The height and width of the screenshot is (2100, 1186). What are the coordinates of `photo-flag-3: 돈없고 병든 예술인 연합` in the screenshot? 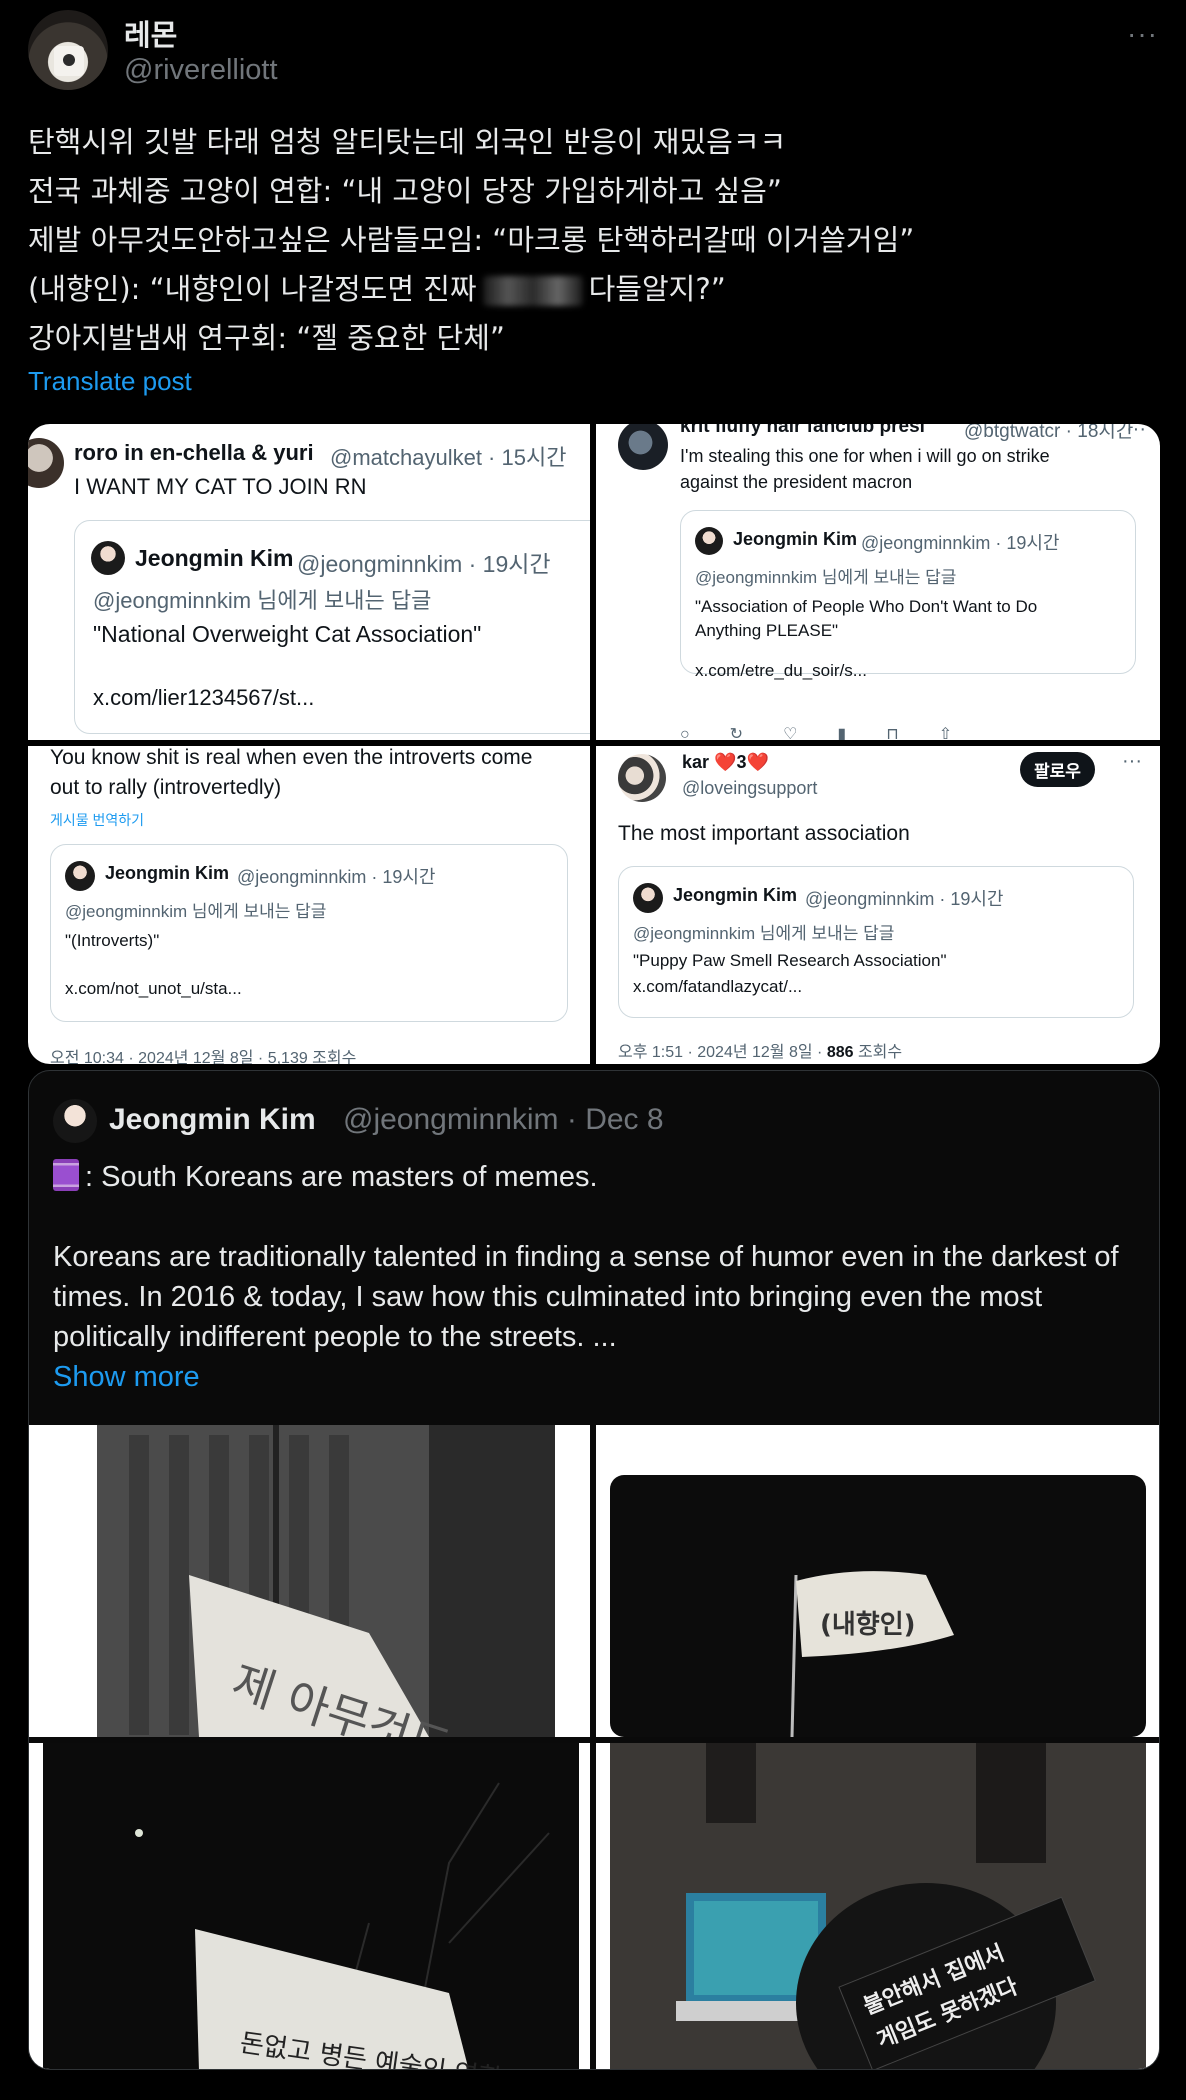 It's located at (309, 1906).